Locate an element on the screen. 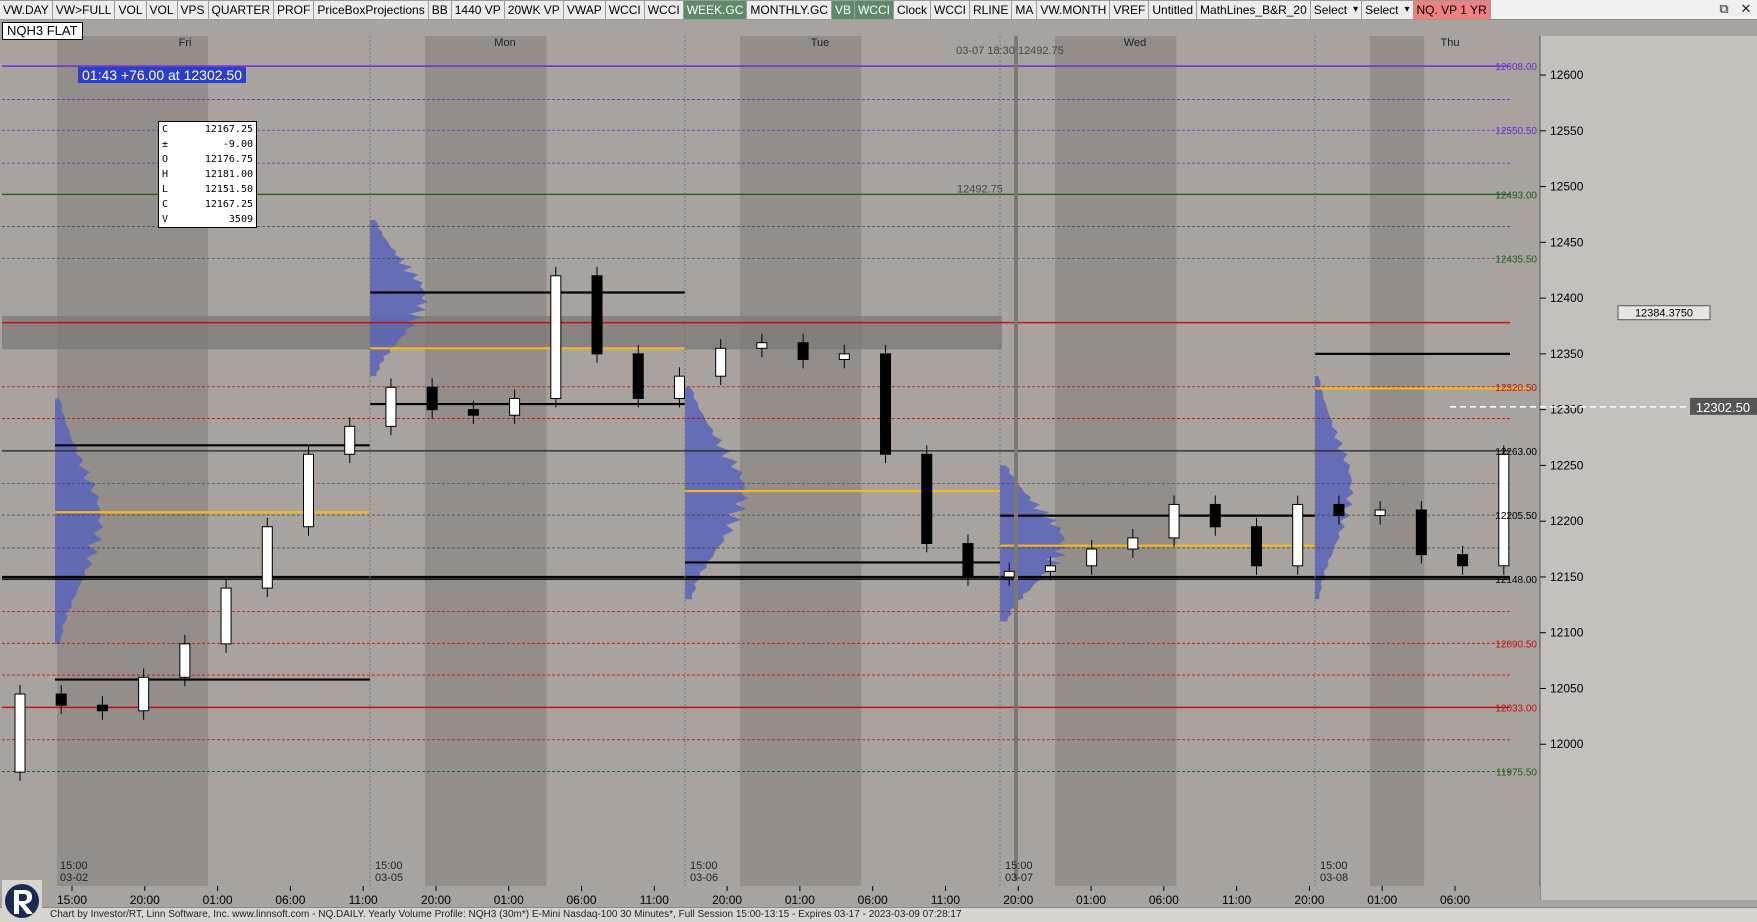  toolbar-button-vw-day: VW.DAY is located at coordinates (26, 10).